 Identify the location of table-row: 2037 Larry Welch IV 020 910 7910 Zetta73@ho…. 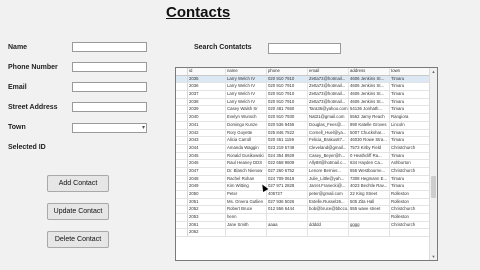
(302, 95).